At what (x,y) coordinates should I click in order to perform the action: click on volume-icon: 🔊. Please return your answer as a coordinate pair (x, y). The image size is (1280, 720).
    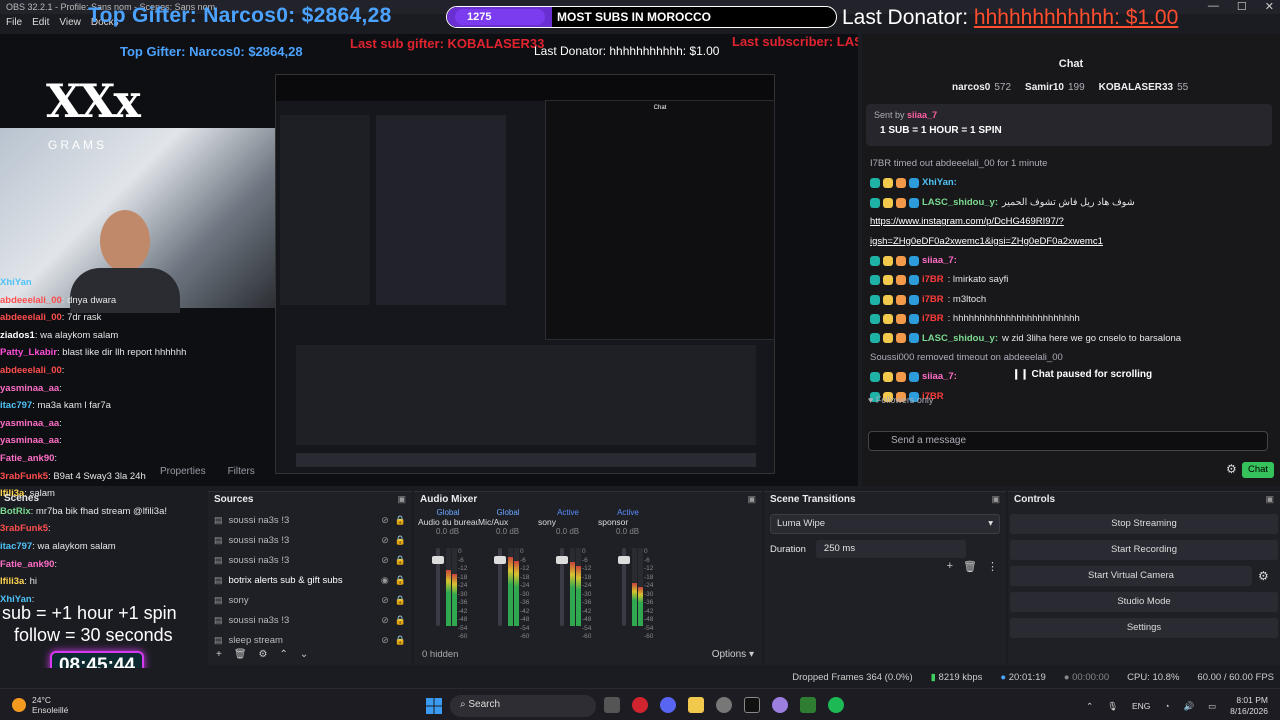
    Looking at the image, I should click on (1189, 706).